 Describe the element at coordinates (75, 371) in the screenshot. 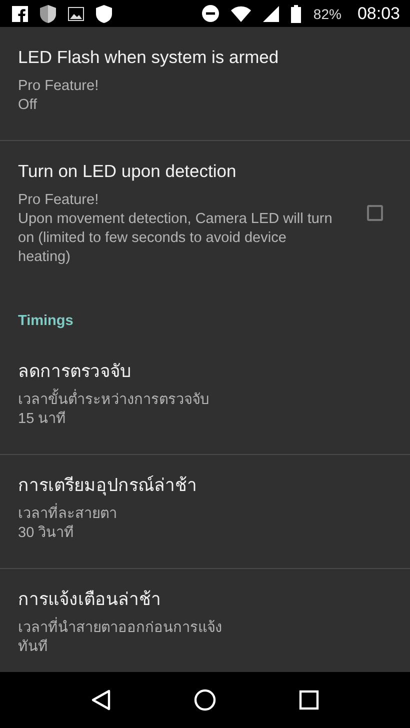

I see `preference-title: ลดการตรวจจับ` at that location.